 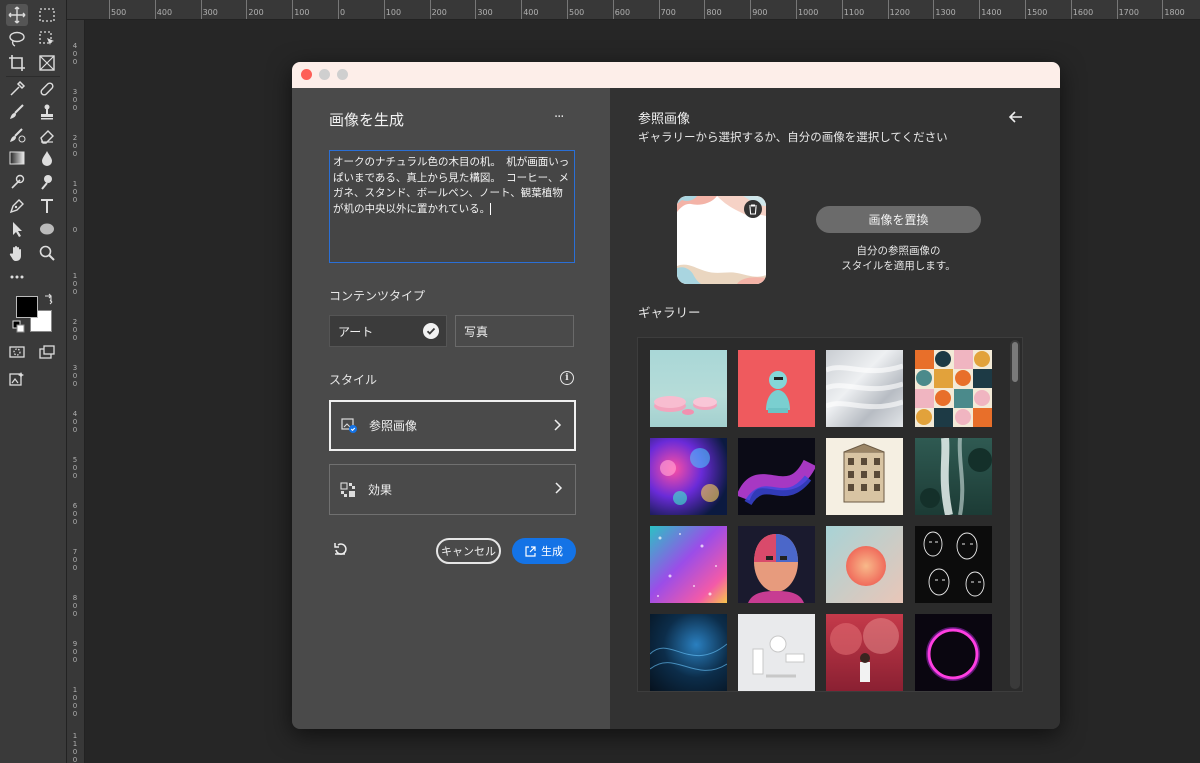 I want to click on gallery-thumbnail-bust-statue, so click(x=776, y=388).